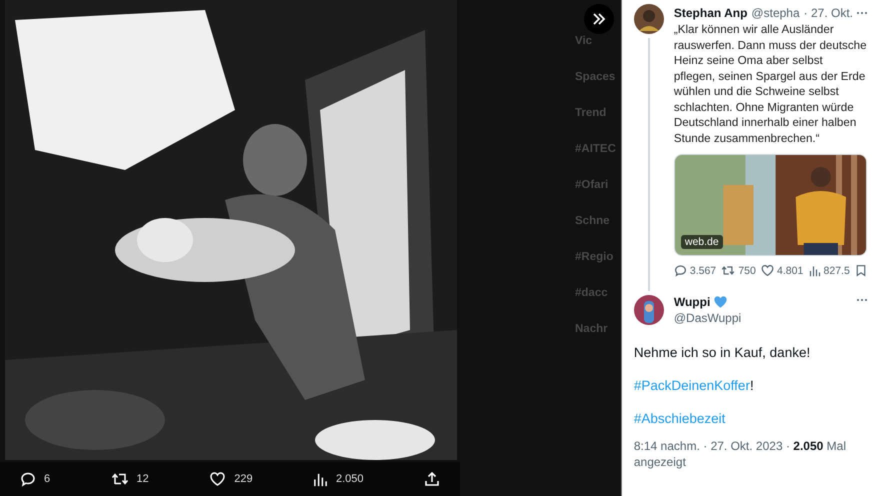 Image resolution: width=873 pixels, height=496 pixels. I want to click on tweet-meta: 8:14 nachm. · 27. Okt. 2023 · 2.050 Mal angezeigt, so click(740, 454).